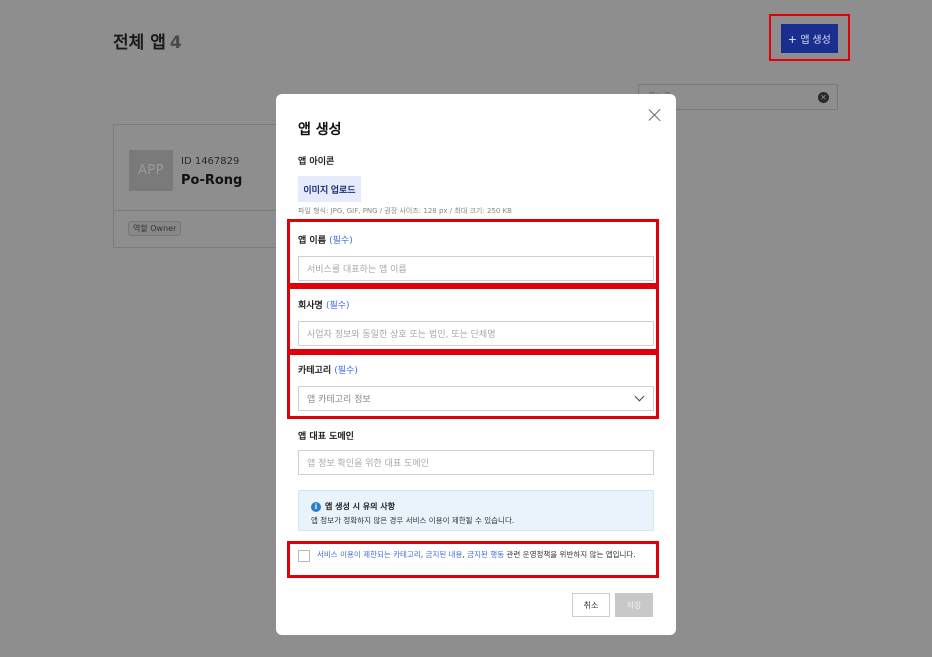 Image resolution: width=932 pixels, height=657 pixels. Describe the element at coordinates (316, 162) in the screenshot. I see `app-icon-label: 앱 아이콘` at that location.